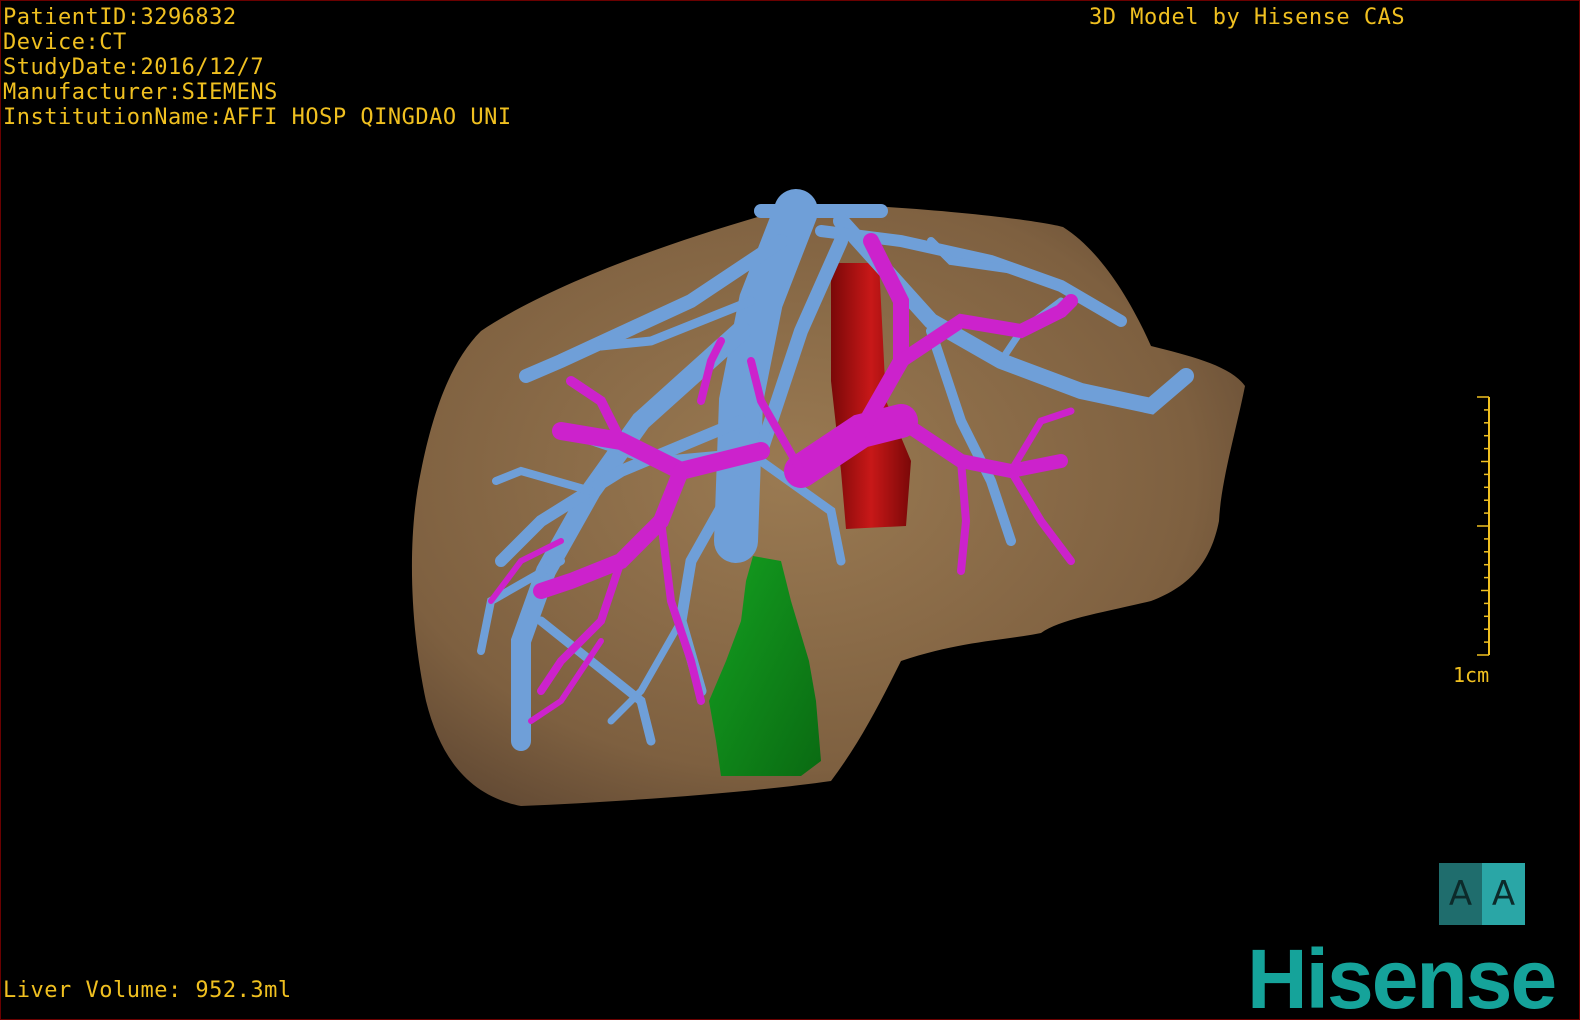 The image size is (1580, 1020). What do you see at coordinates (1503, 894) in the screenshot?
I see `orientation-right-button: A` at bounding box center [1503, 894].